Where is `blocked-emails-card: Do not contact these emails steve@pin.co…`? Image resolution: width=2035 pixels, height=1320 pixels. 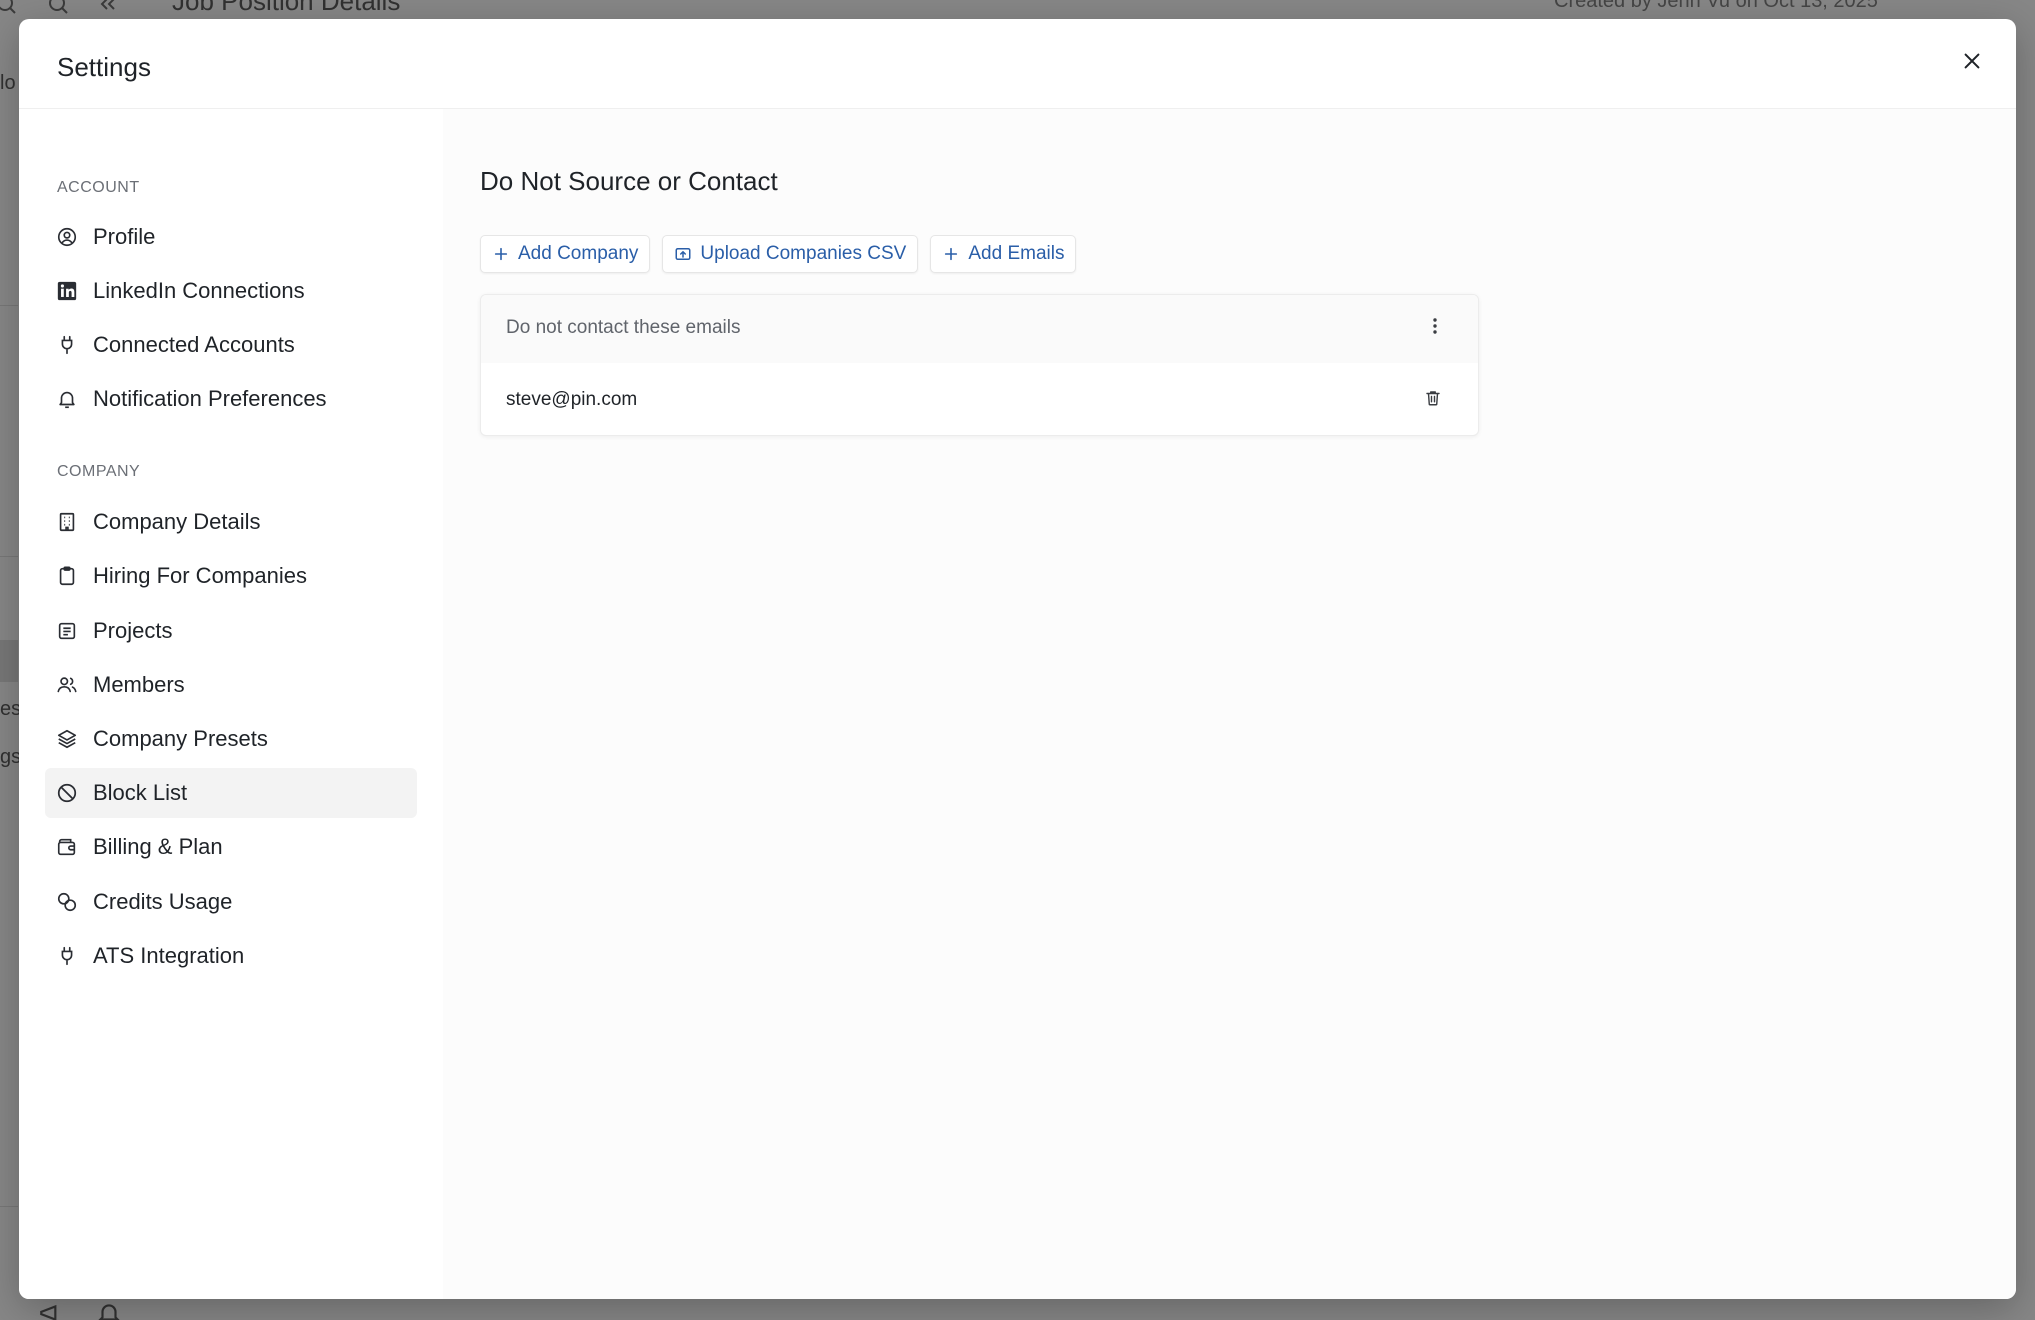
blocked-emails-card: Do not contact these emails steve@pin.co… is located at coordinates (979, 365).